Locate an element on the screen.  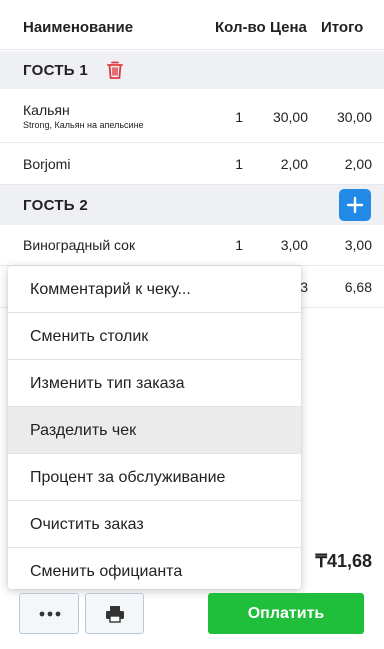
item-modifiers: Strong, Кальян на апельсине is located at coordinates (83, 125).